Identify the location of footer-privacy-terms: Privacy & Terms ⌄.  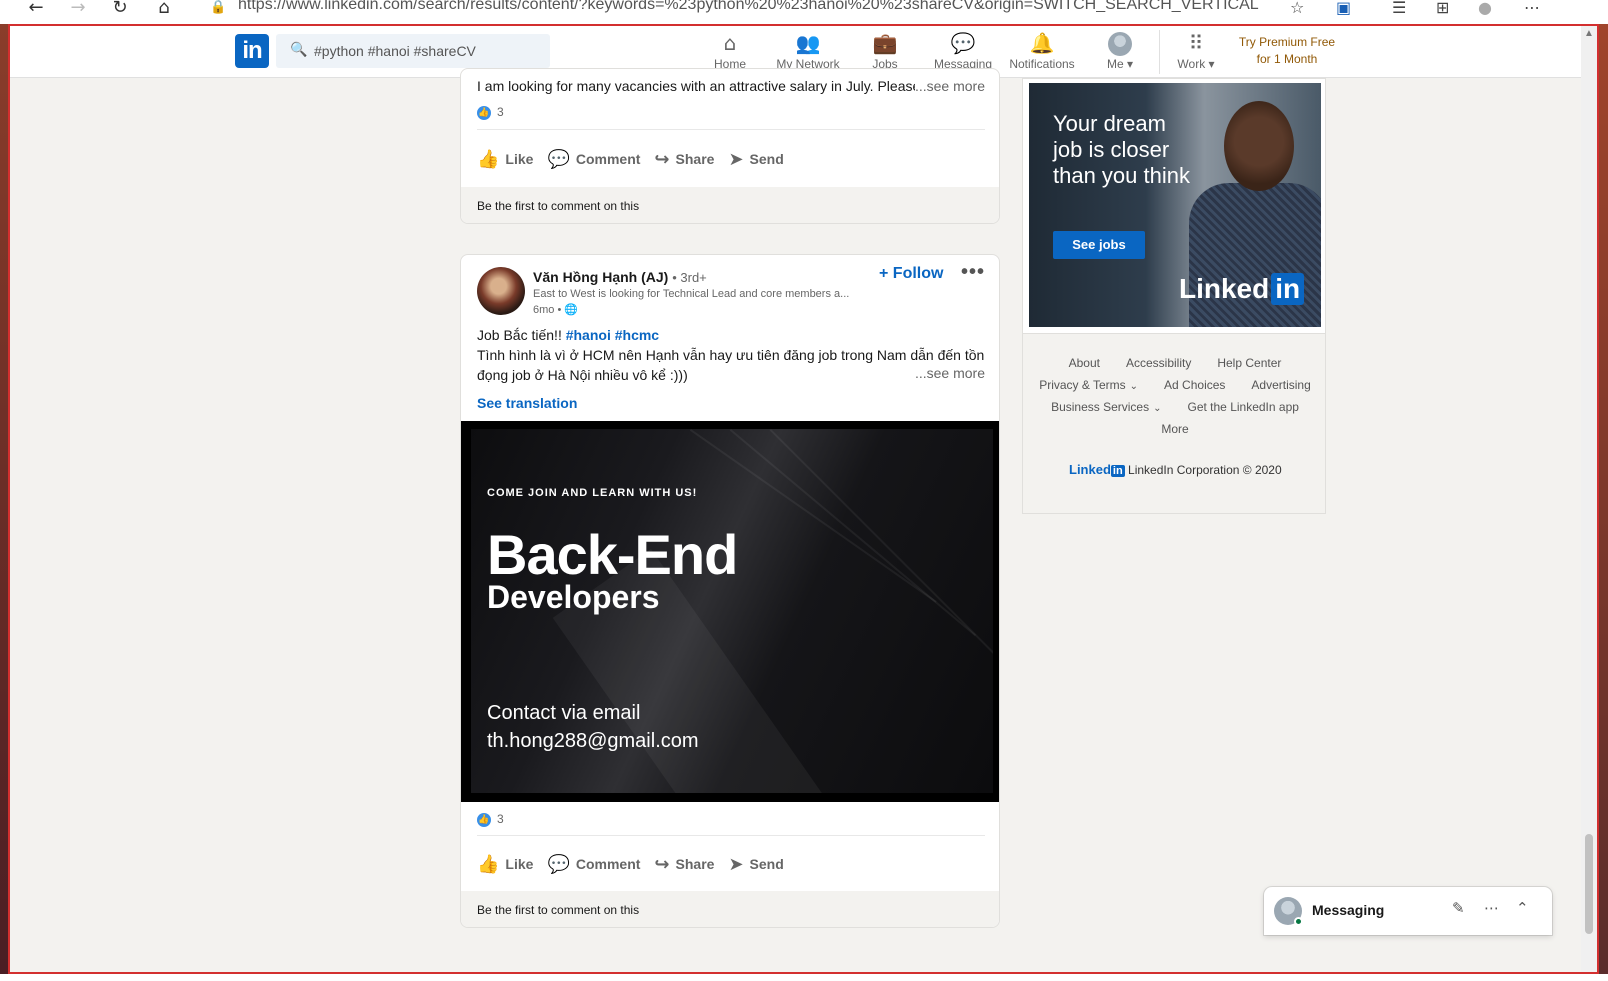
(1088, 385).